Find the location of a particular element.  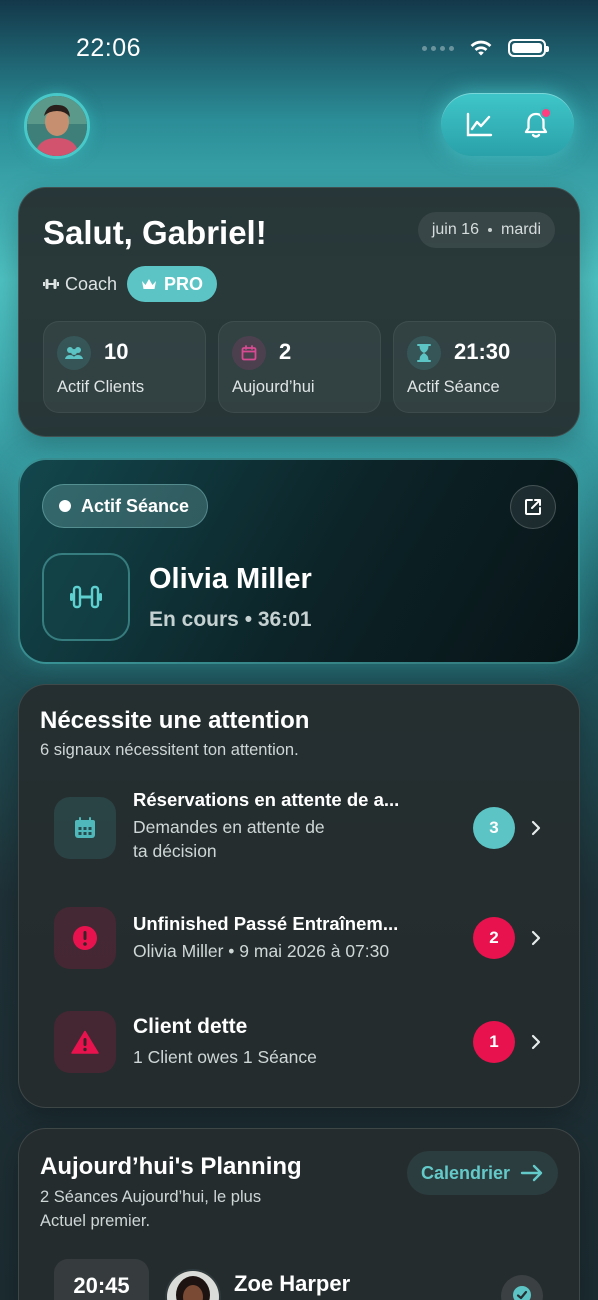

signal-icon is located at coordinates (438, 48).